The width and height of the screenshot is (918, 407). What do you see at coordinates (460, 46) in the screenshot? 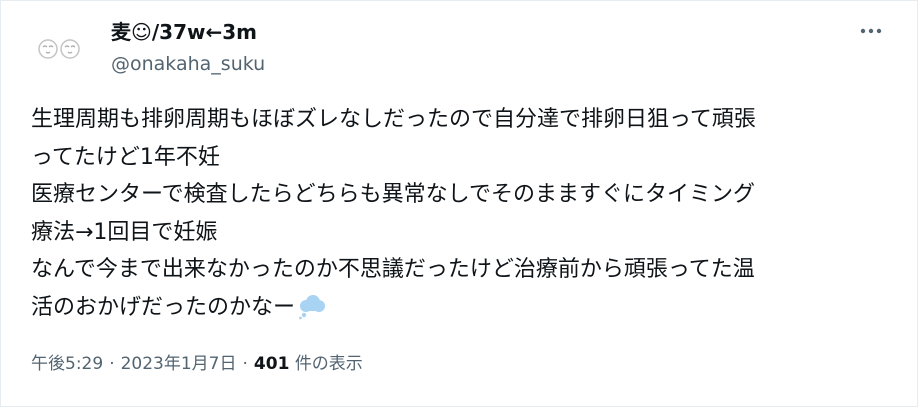
I see `tweet-header: 麦☺/37w←3m @onakaha_suku` at bounding box center [460, 46].